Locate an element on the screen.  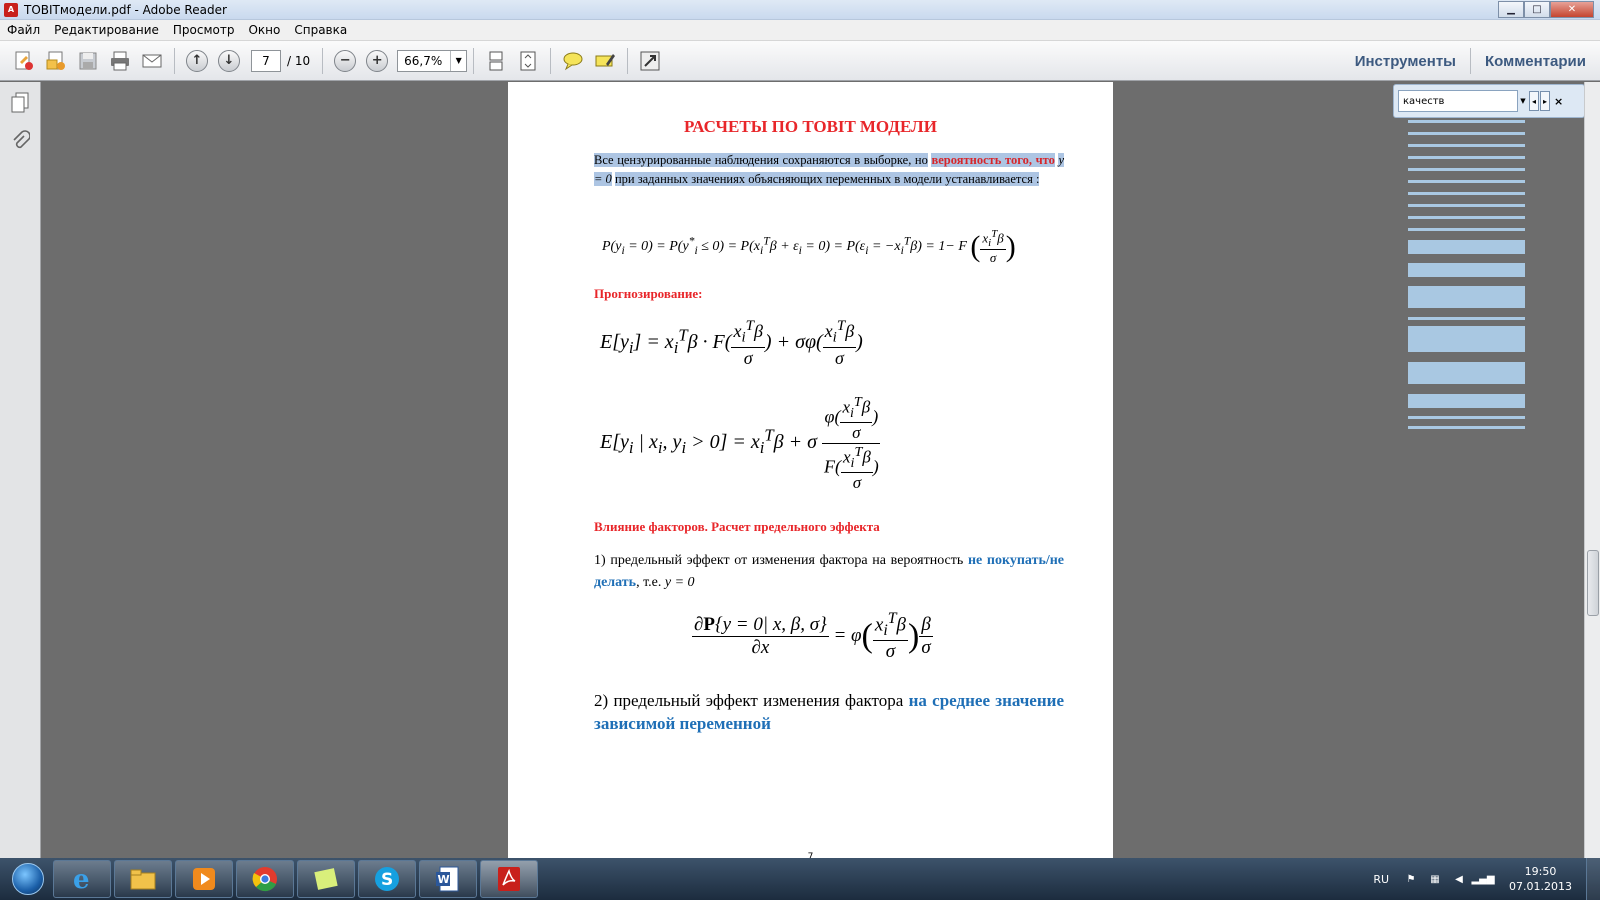
scrollbar-thumb is located at coordinates (1593, 583).